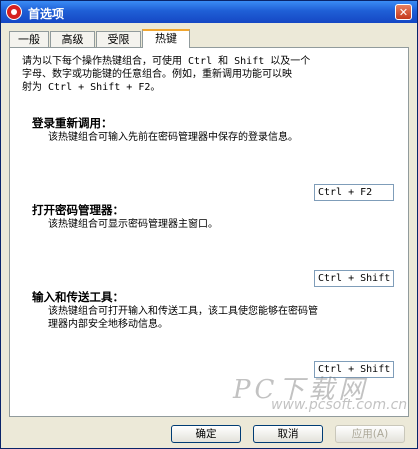 The image size is (418, 449). I want to click on tab-advanced: 高级, so click(72, 39).